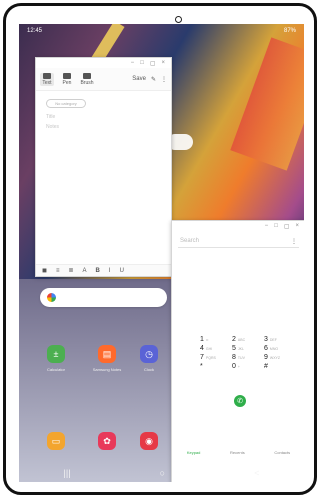 Image resolution: width=324 pixels, height=501 pixels. Describe the element at coordinates (280, 366) in the screenshot. I see `key-hash: #` at that location.